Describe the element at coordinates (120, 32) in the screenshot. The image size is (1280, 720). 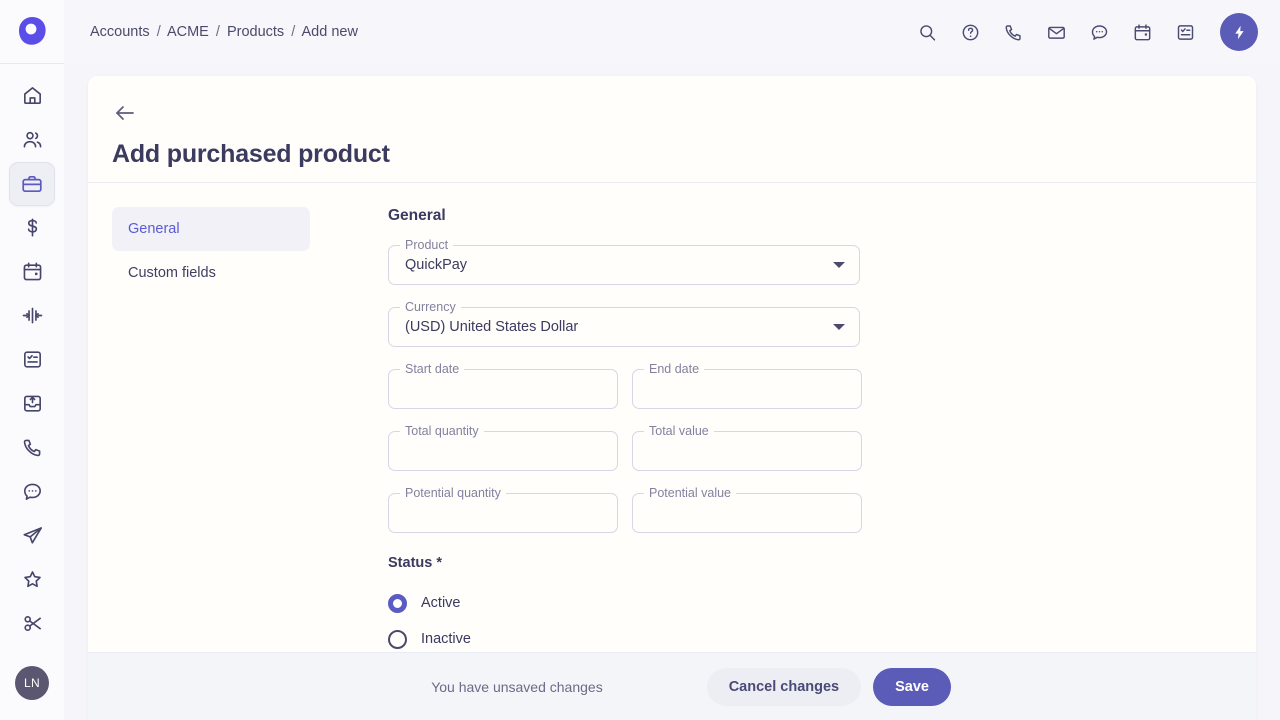
I see `breadcrumb-item-accounts: Accounts` at that location.